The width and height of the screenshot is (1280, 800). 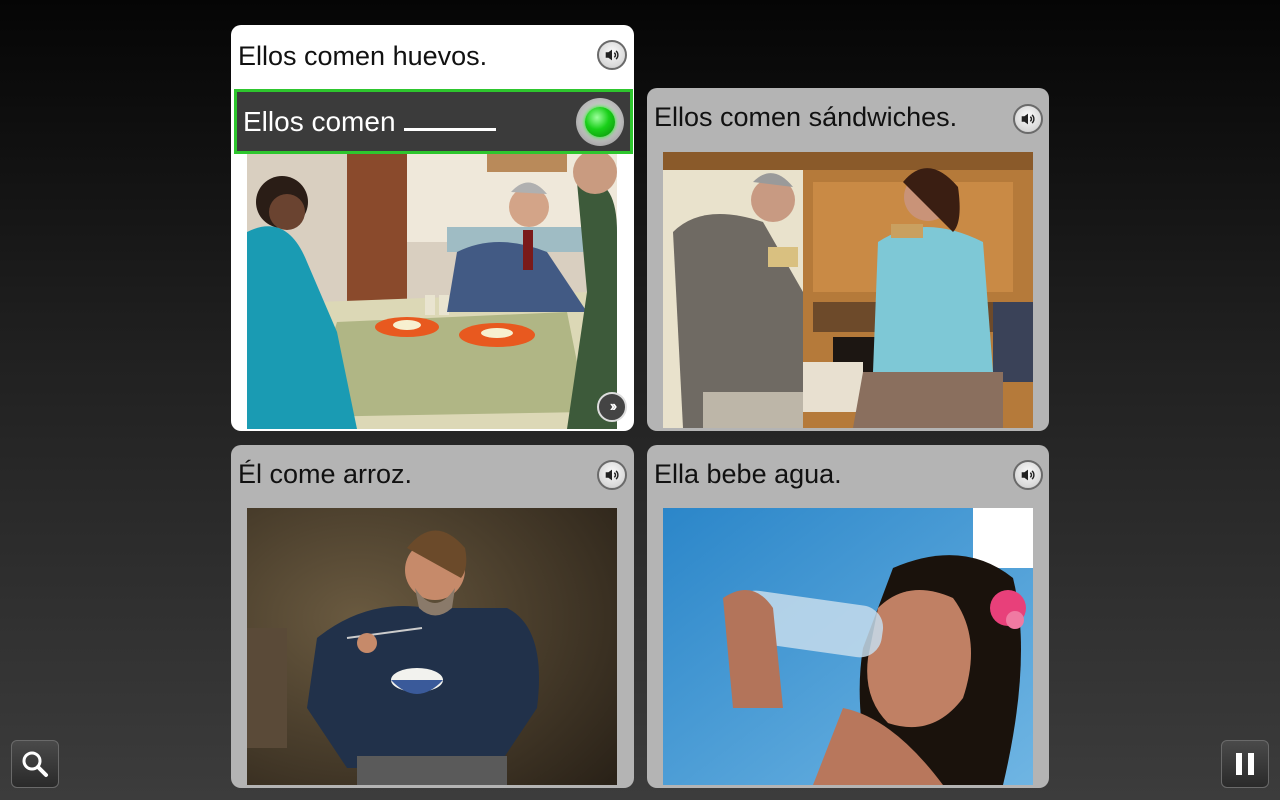 I want to click on magnifier-icon, so click(x=35, y=764).